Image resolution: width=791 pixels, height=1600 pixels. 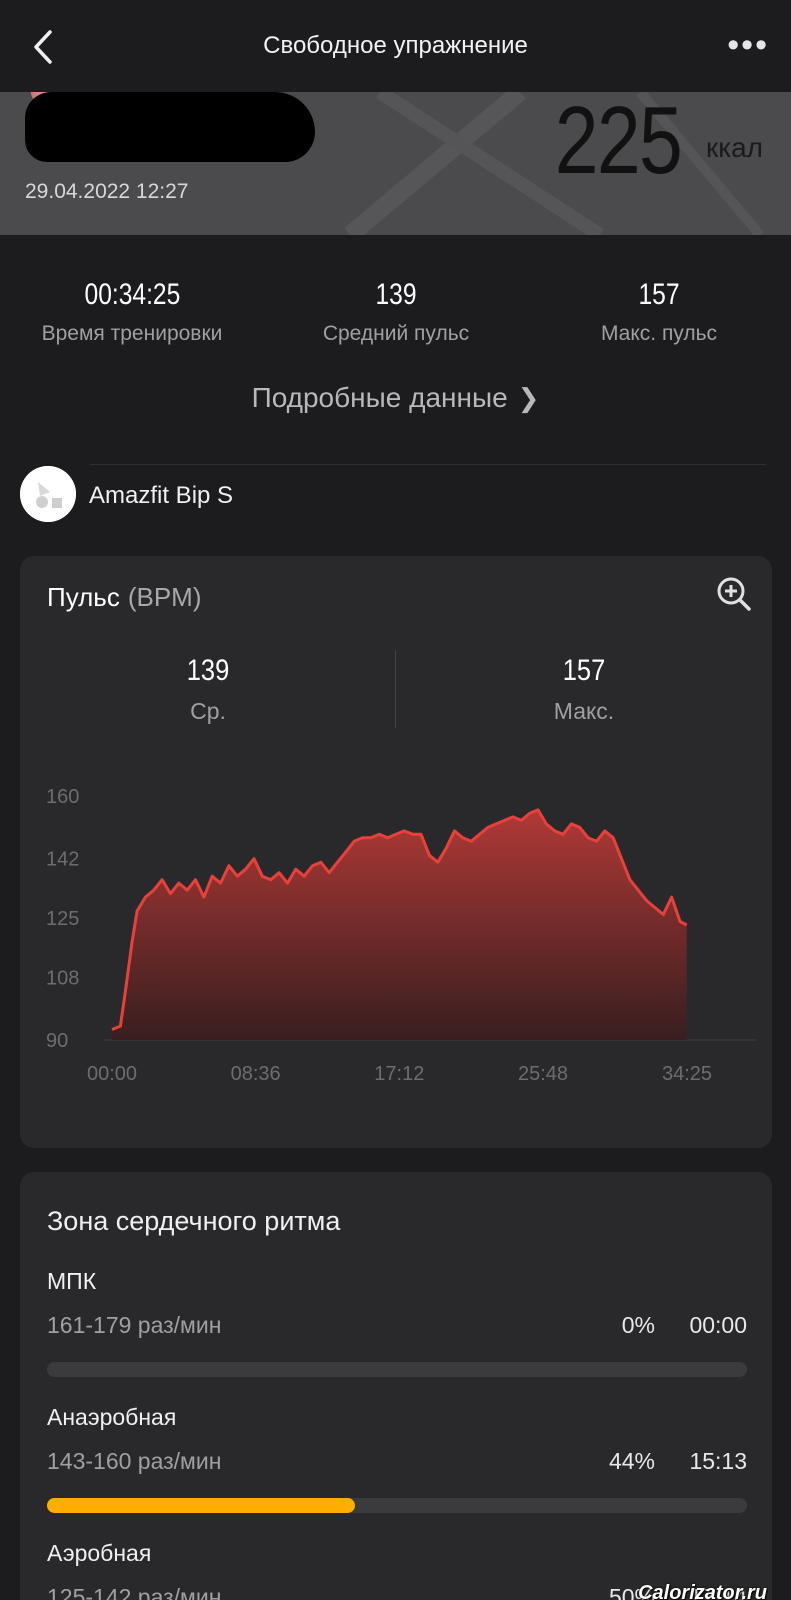 I want to click on calories-value: 225, so click(x=618, y=143).